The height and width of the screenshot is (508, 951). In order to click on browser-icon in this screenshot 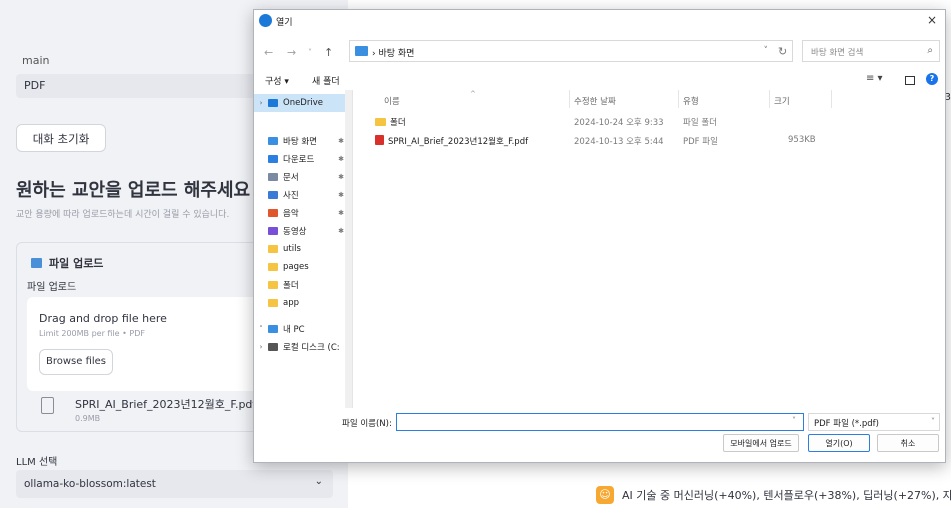, I will do `click(265, 20)`.